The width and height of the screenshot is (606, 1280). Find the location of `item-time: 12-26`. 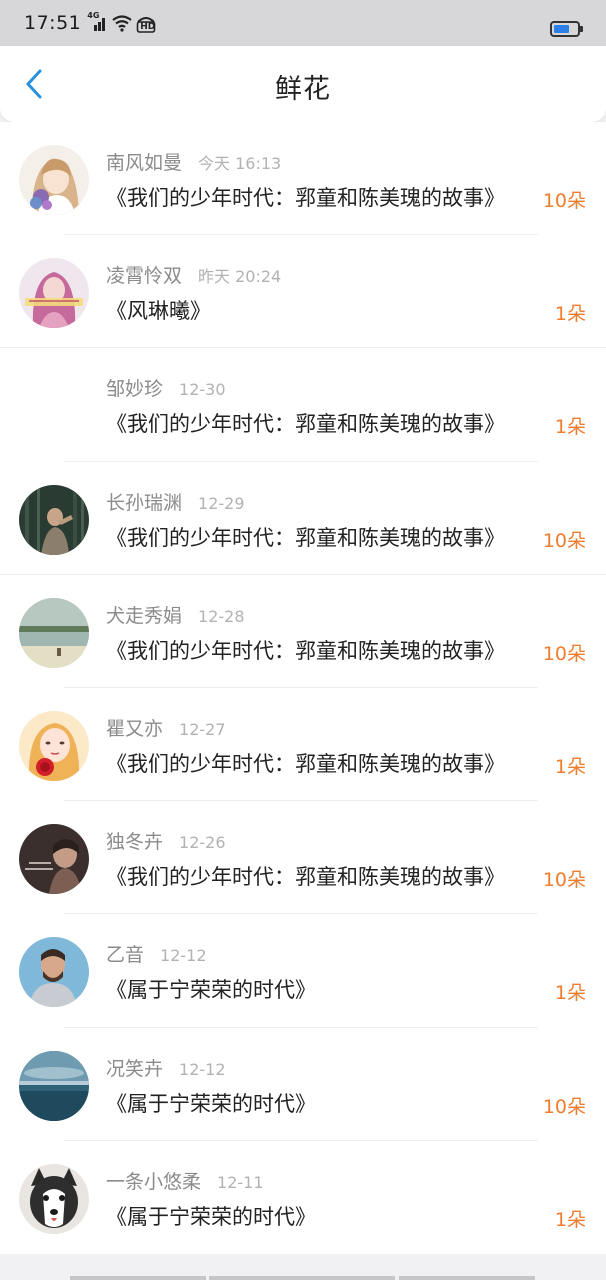

item-time: 12-26 is located at coordinates (202, 843).